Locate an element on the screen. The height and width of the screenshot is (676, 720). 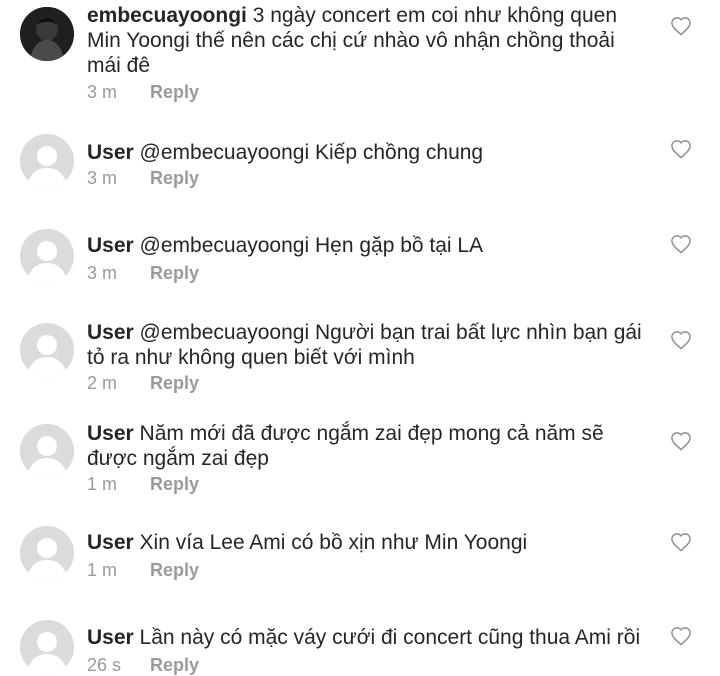
comment-body: Xin vía Lee Ami có bồ xịn như Min Yoongi is located at coordinates (333, 542).